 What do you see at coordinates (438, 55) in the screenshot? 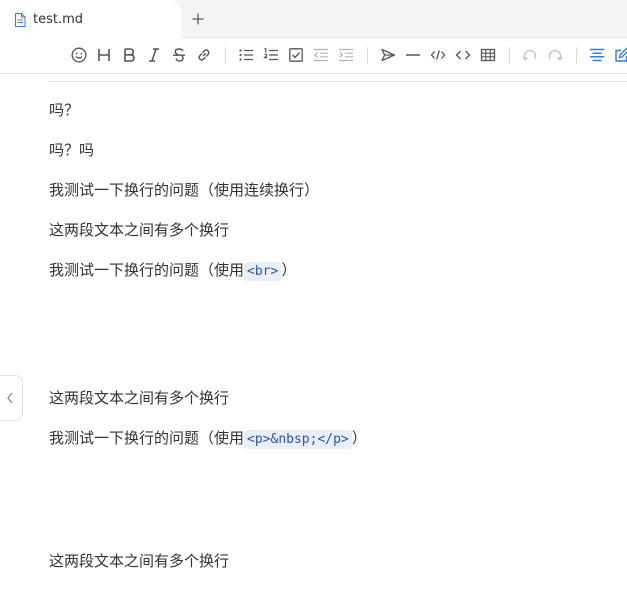
I see `inline-code-icon` at bounding box center [438, 55].